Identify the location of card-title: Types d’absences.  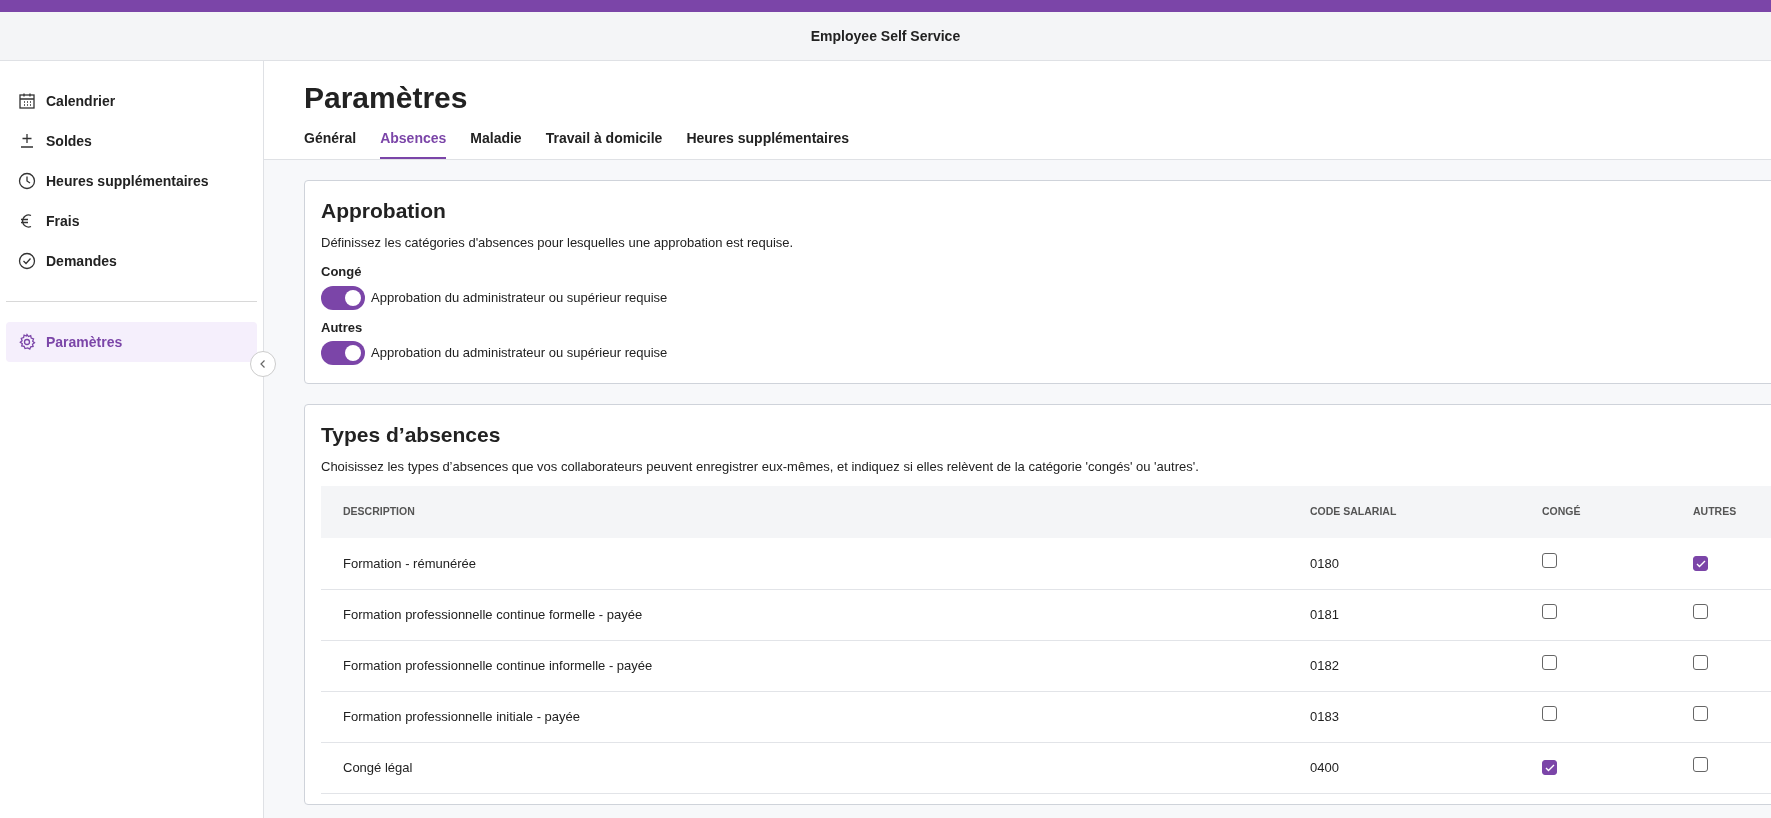
(411, 435).